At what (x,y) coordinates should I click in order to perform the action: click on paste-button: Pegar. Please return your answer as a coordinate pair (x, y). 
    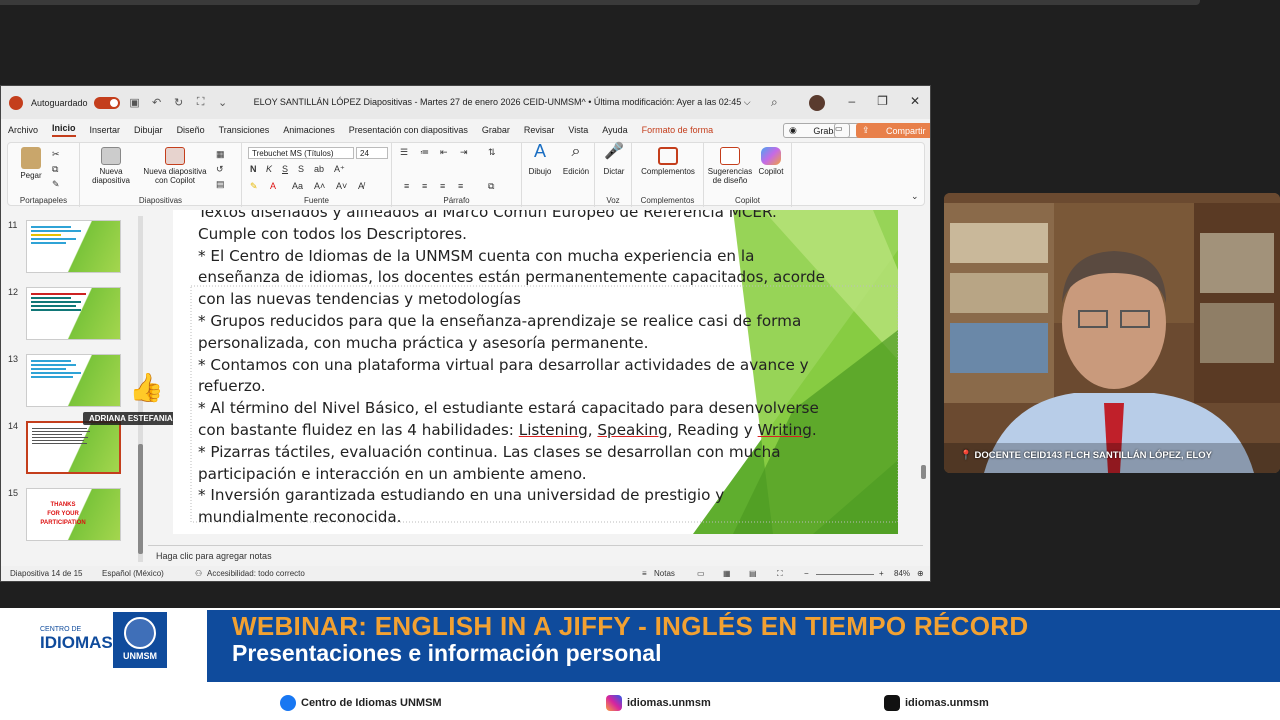
    Looking at the image, I should click on (31, 163).